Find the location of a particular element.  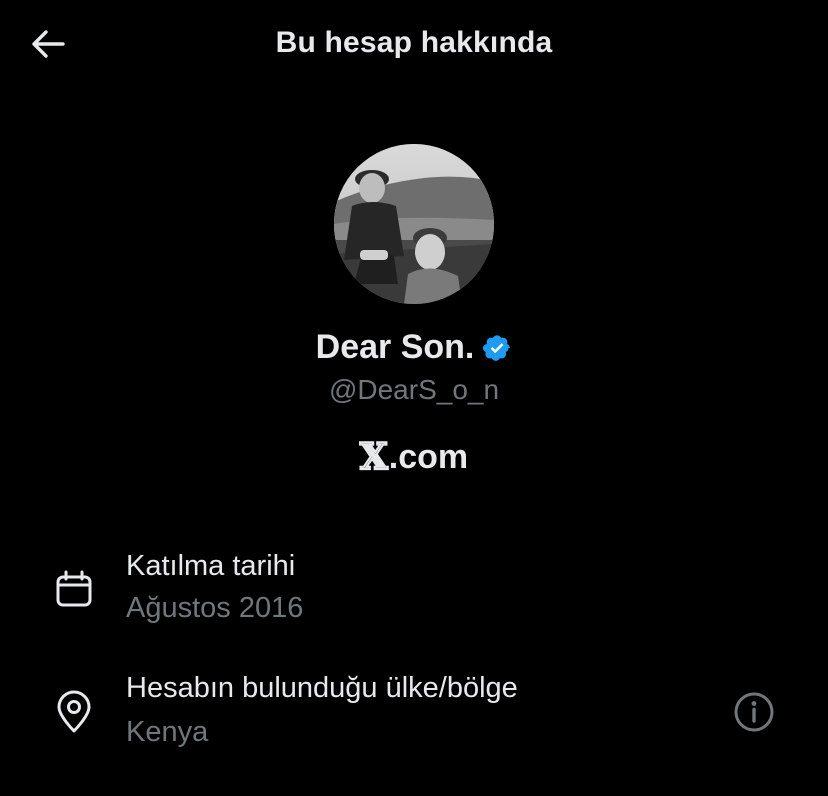

platform-label: 𝕏 .com is located at coordinates (414, 457).